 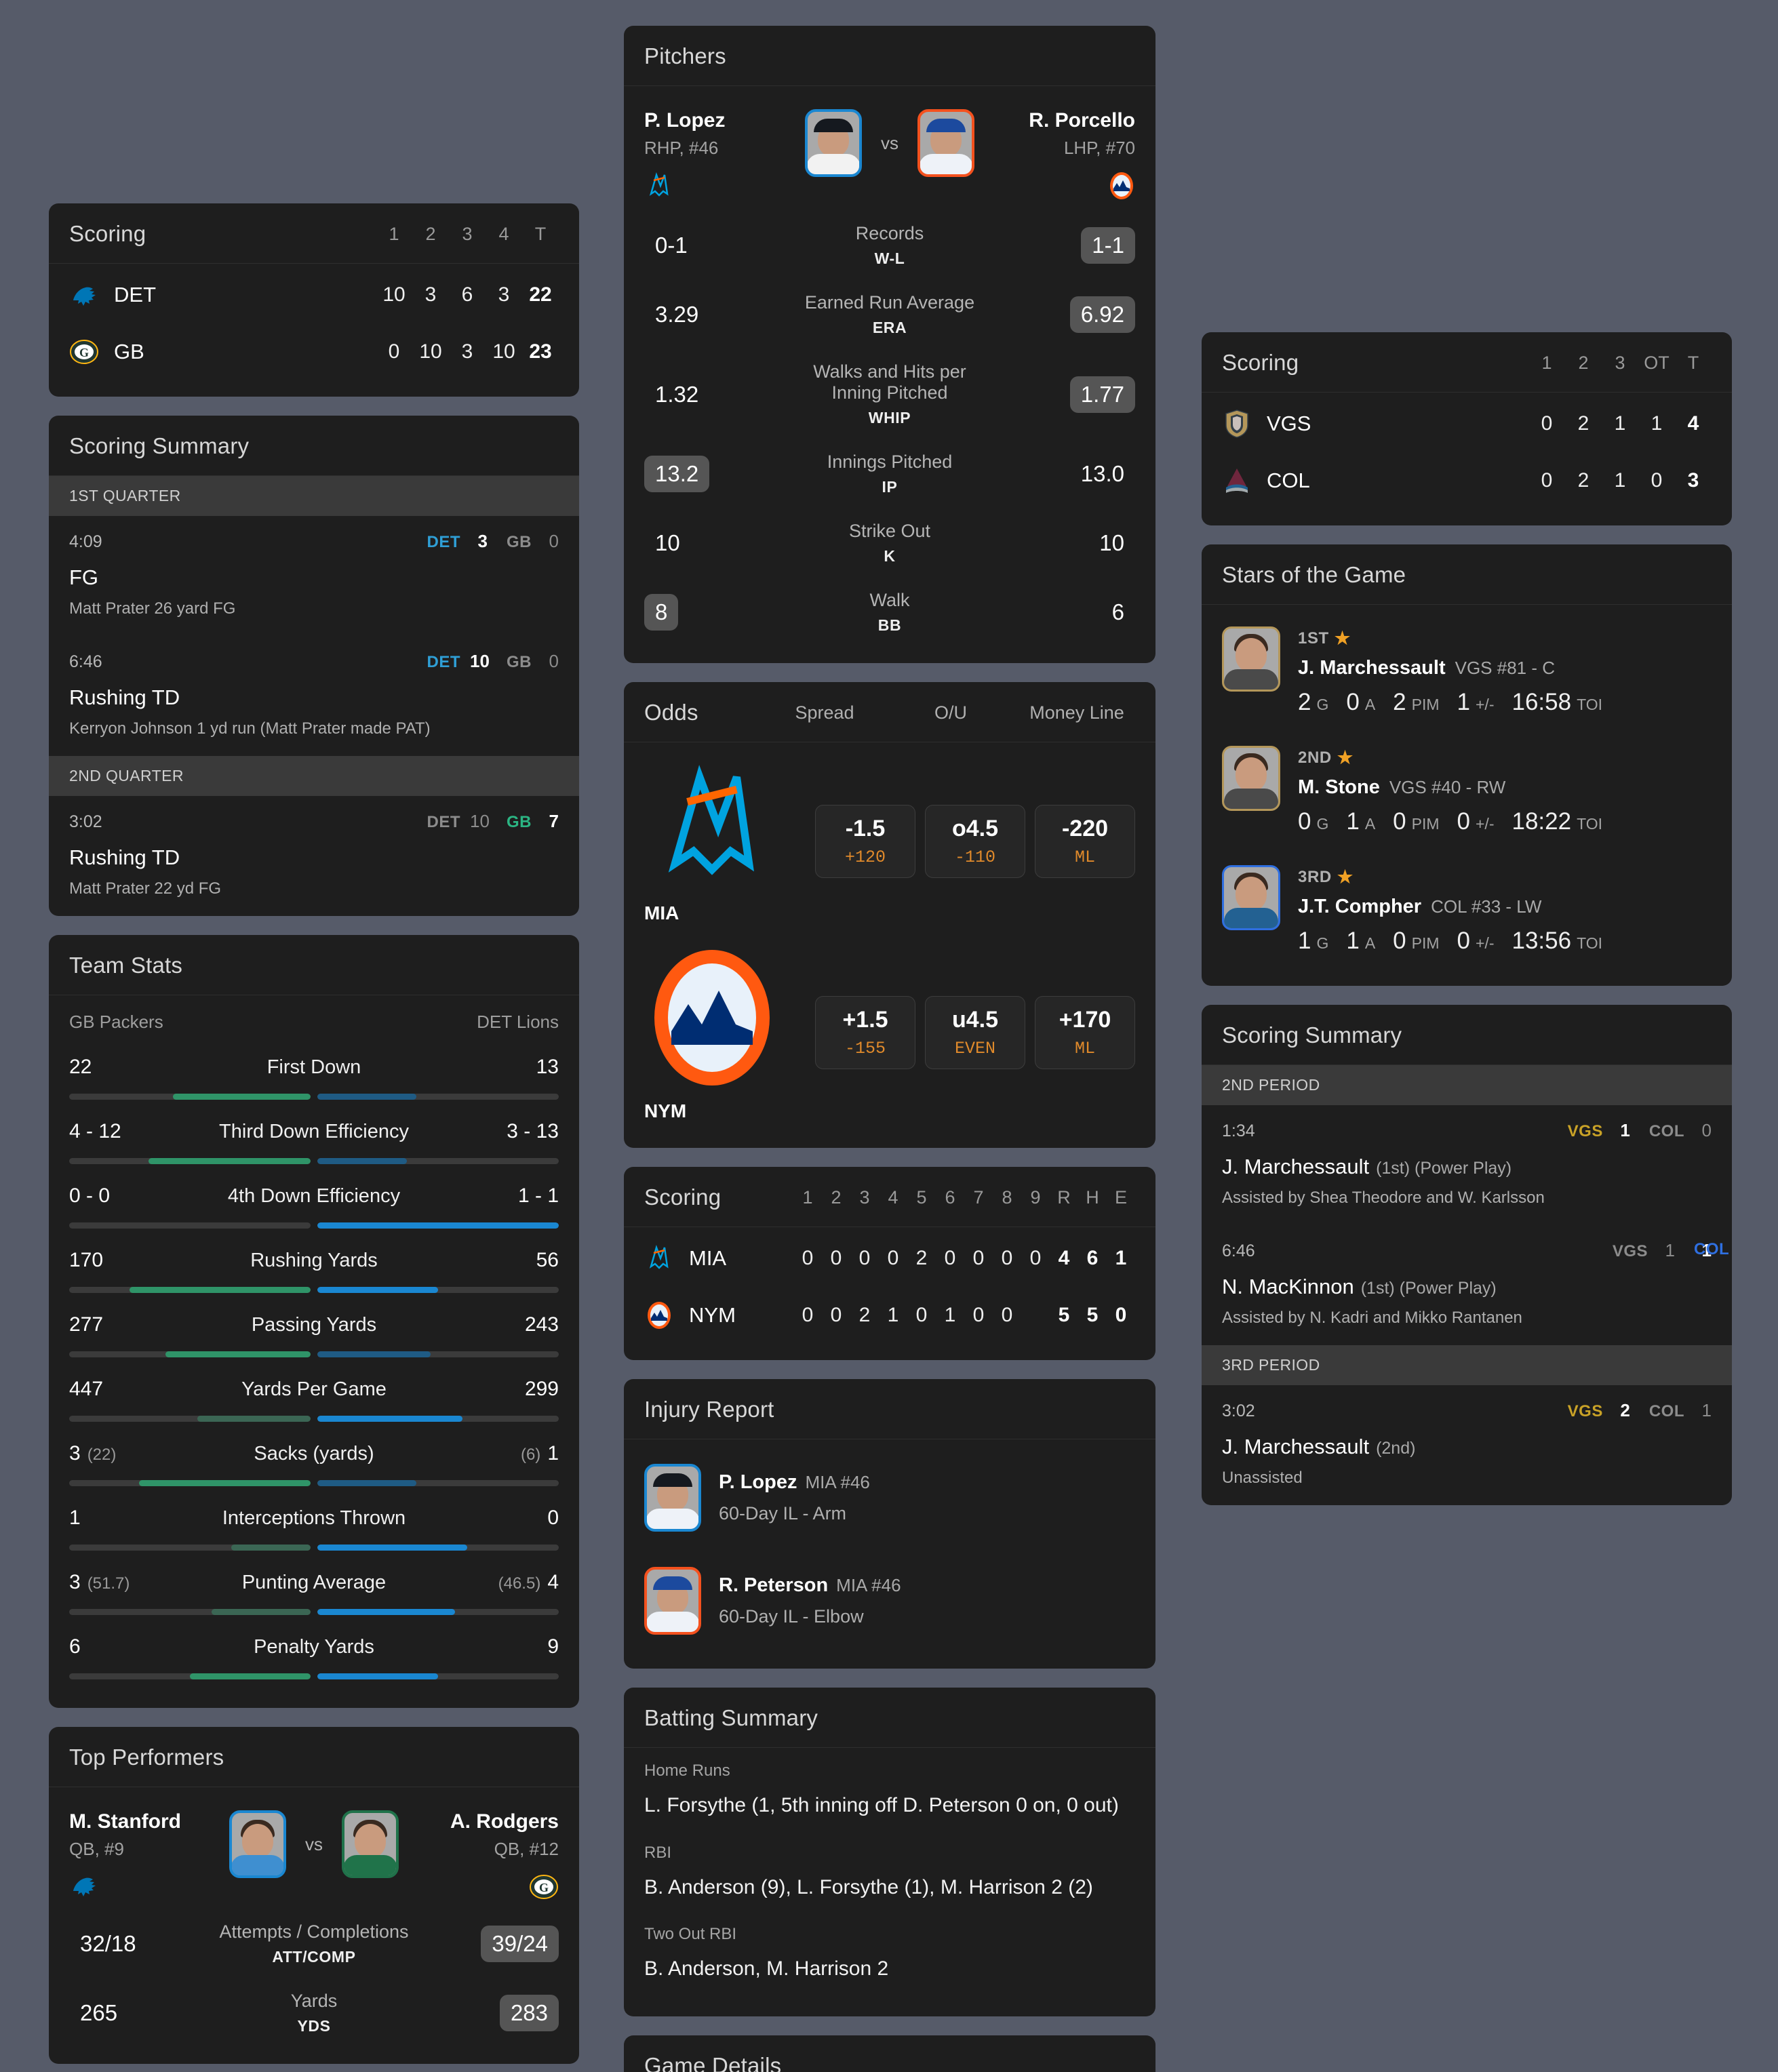 I want to click on left-paren: (51.7), so click(x=108, y=1583).